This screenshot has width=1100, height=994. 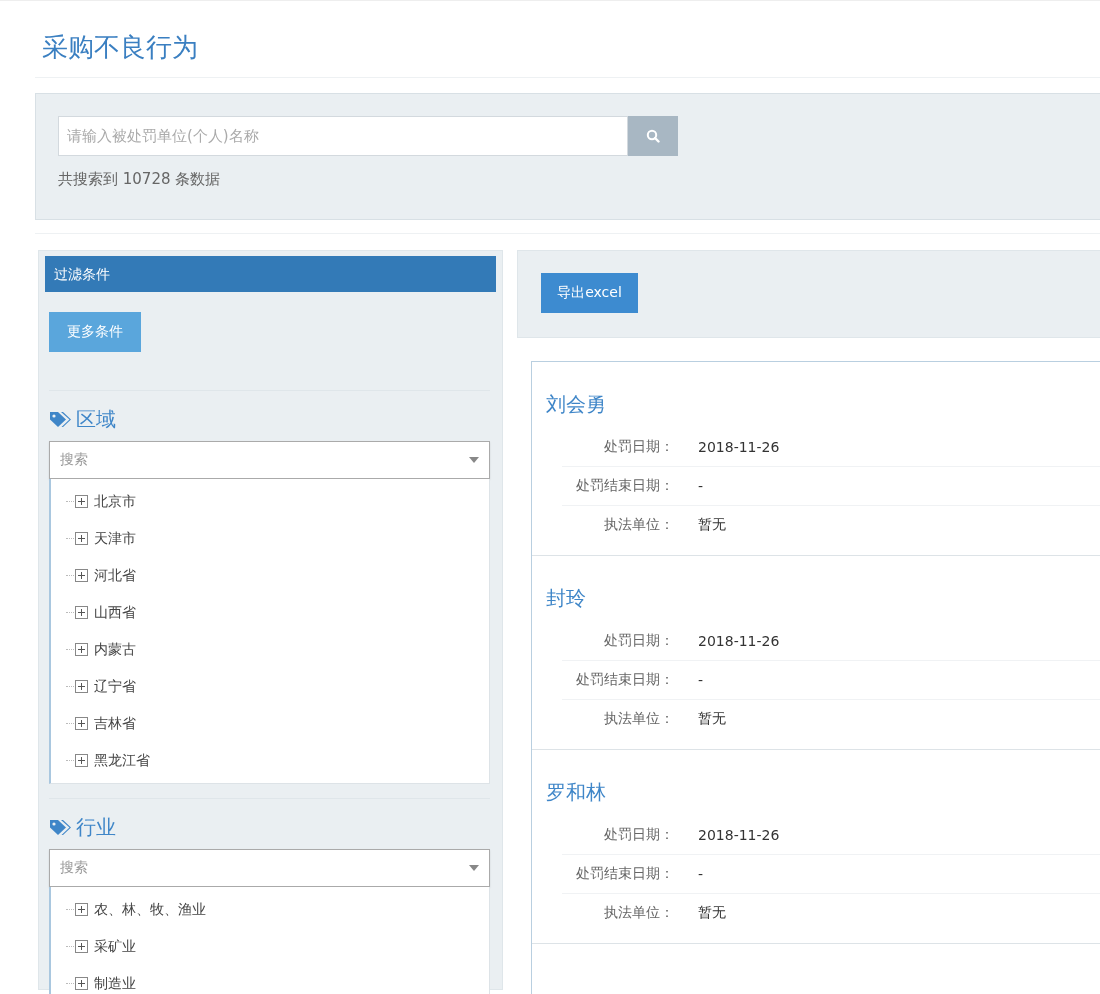 What do you see at coordinates (122, 760) in the screenshot?
I see `tree-item: 黑龙江省` at bounding box center [122, 760].